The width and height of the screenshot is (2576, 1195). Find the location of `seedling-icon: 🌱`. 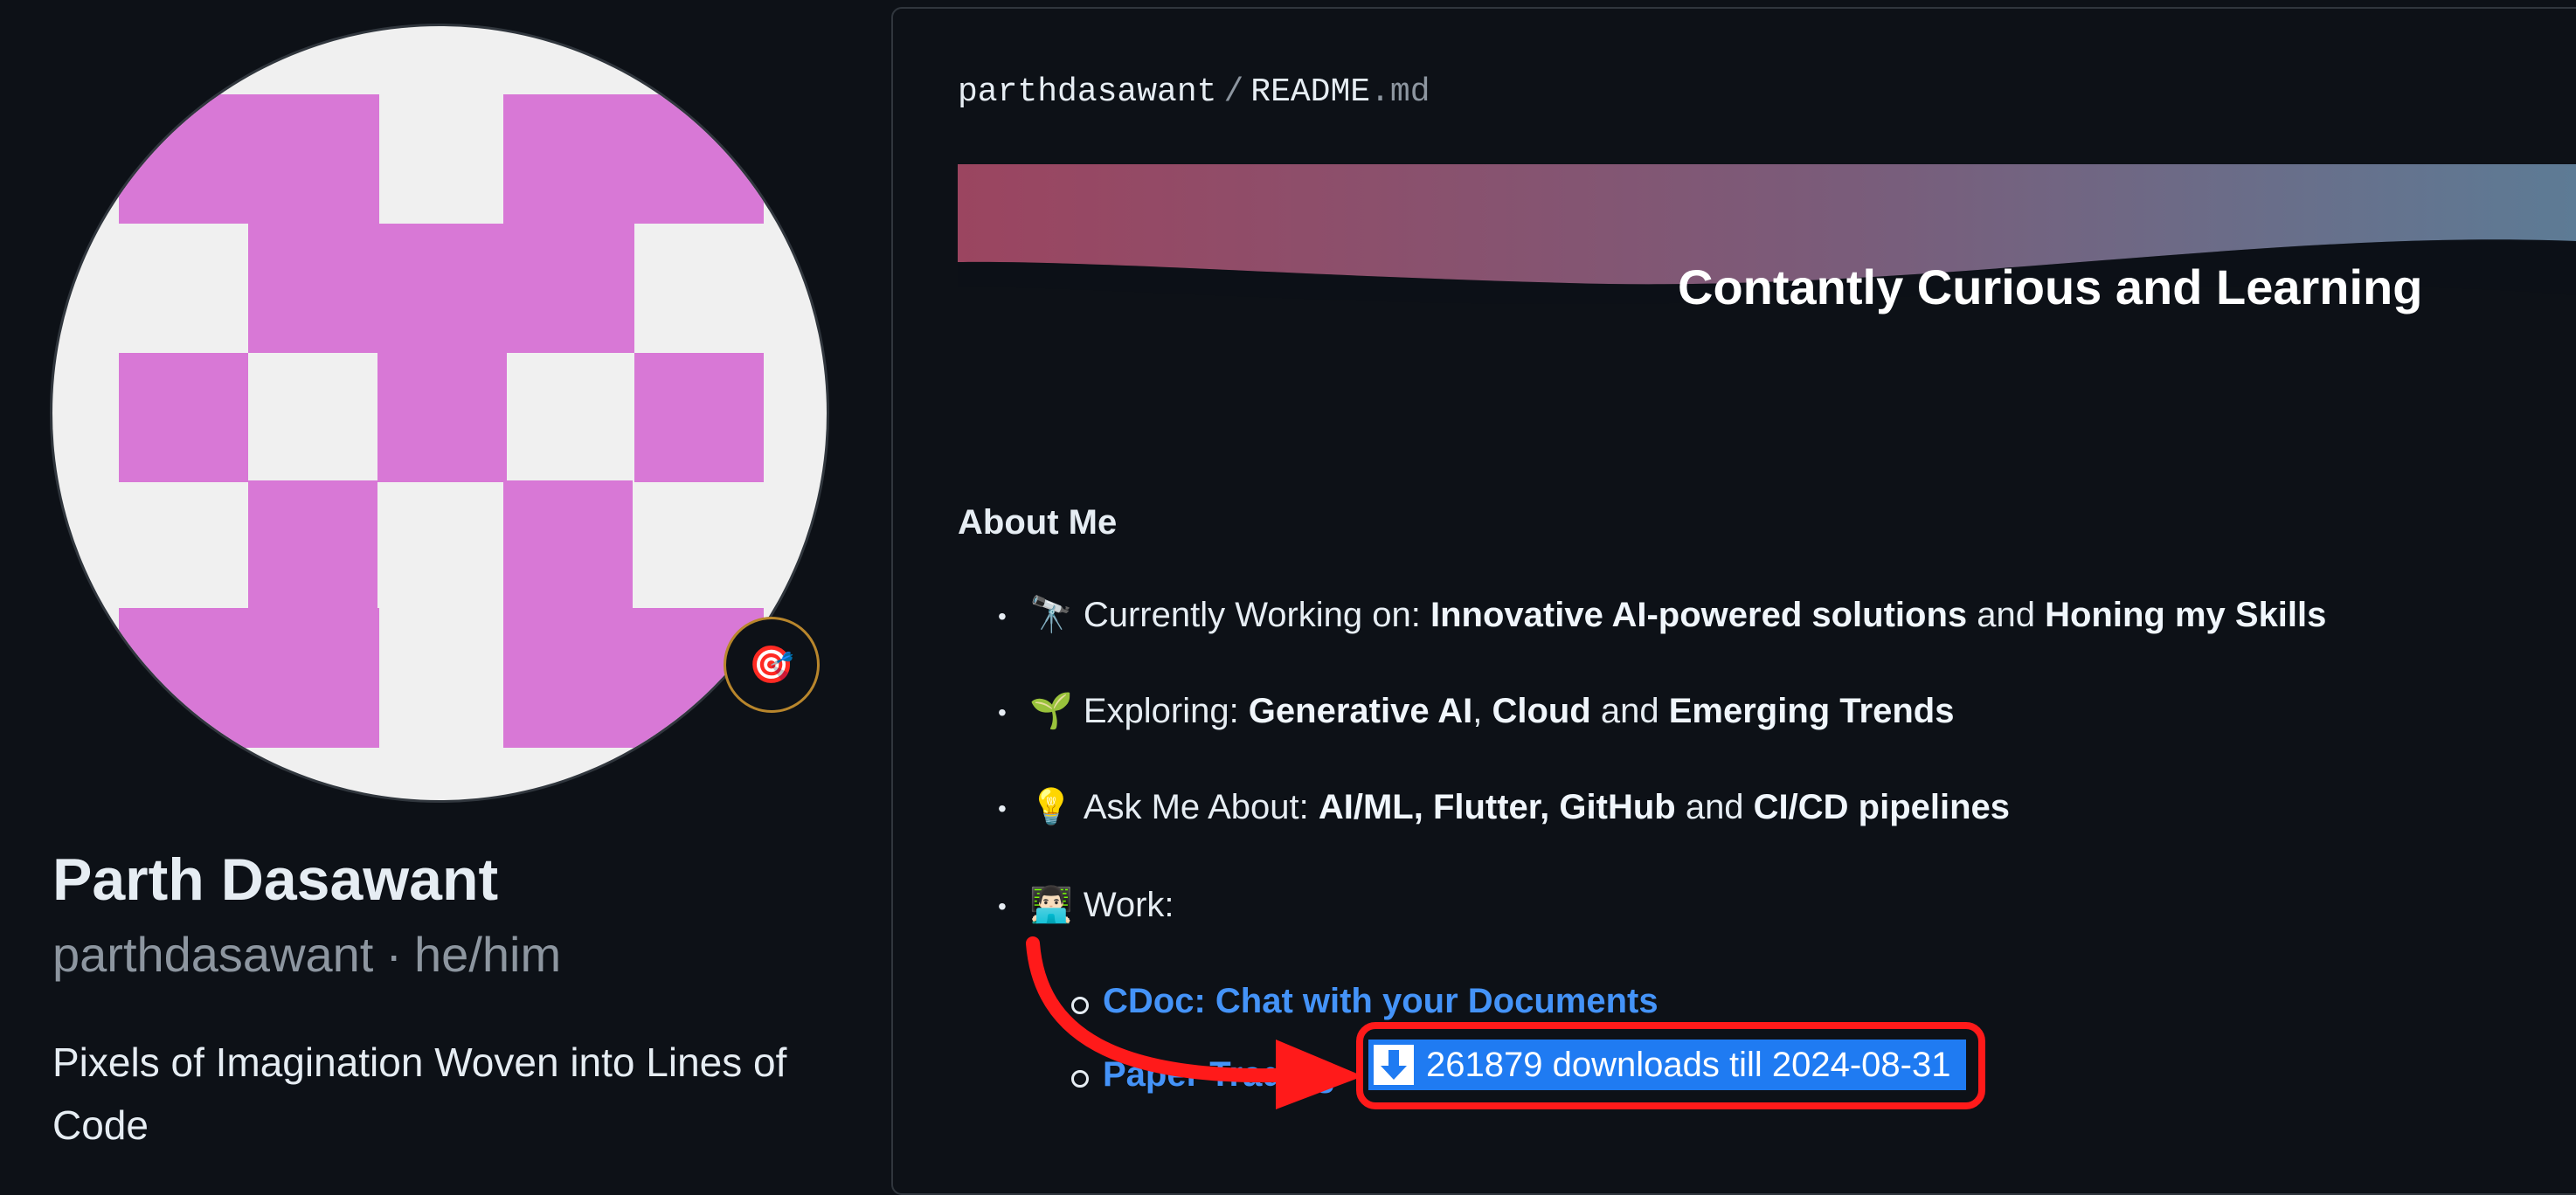

seedling-icon: 🌱 is located at coordinates (1051, 711).